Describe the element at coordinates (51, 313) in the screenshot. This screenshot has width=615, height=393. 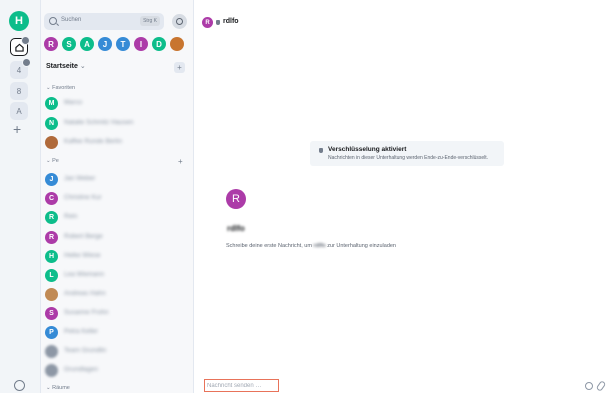
I see `room-avatar: S` at that location.